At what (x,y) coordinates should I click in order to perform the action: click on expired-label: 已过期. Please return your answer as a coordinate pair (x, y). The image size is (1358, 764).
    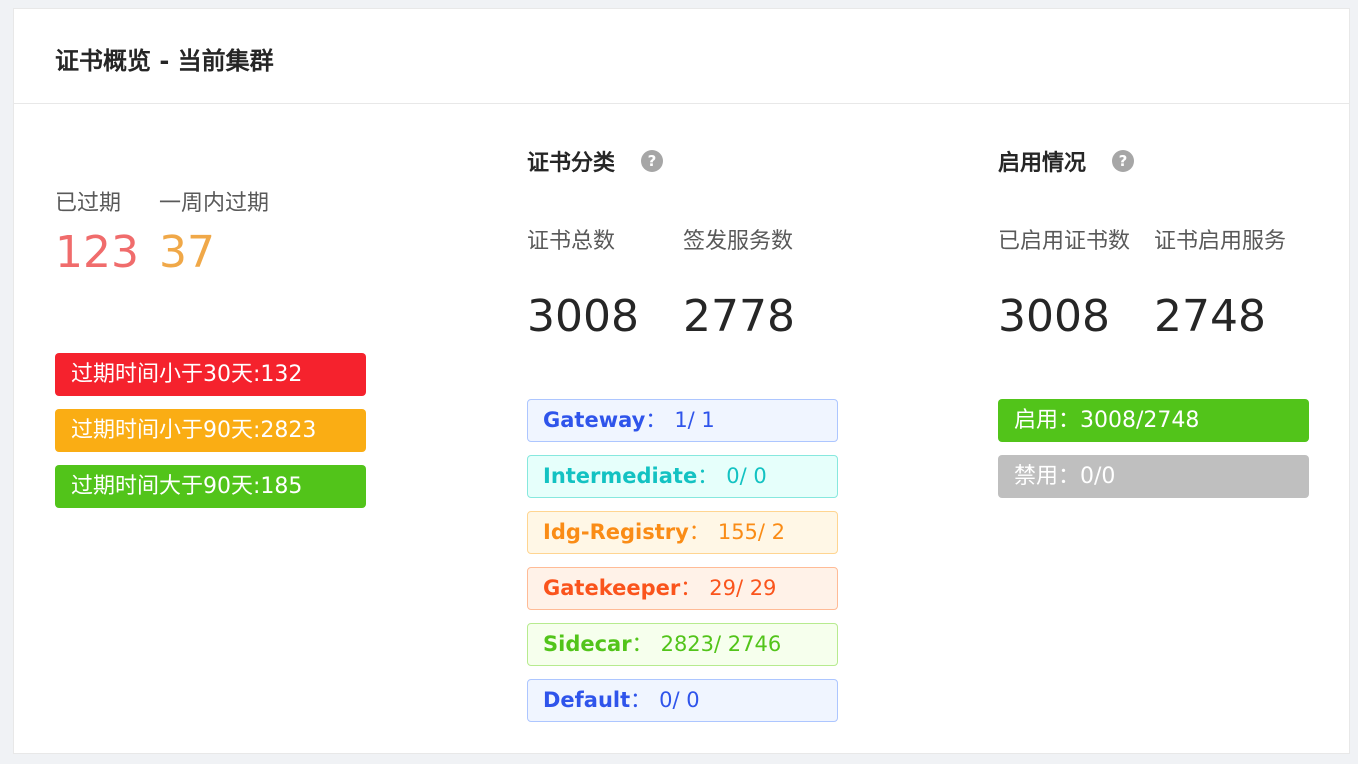
    Looking at the image, I should click on (88, 203).